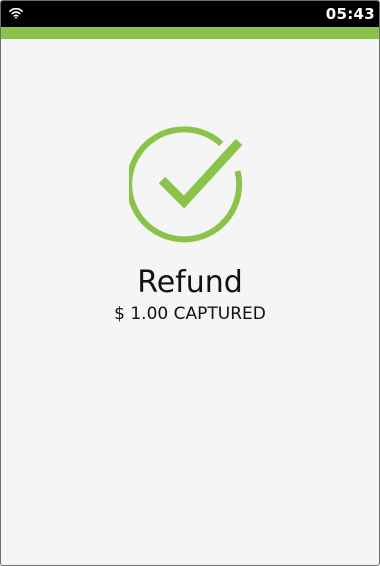 The height and width of the screenshot is (566, 380). Describe the element at coordinates (190, 14) in the screenshot. I see `status-bar: 05:43` at that location.